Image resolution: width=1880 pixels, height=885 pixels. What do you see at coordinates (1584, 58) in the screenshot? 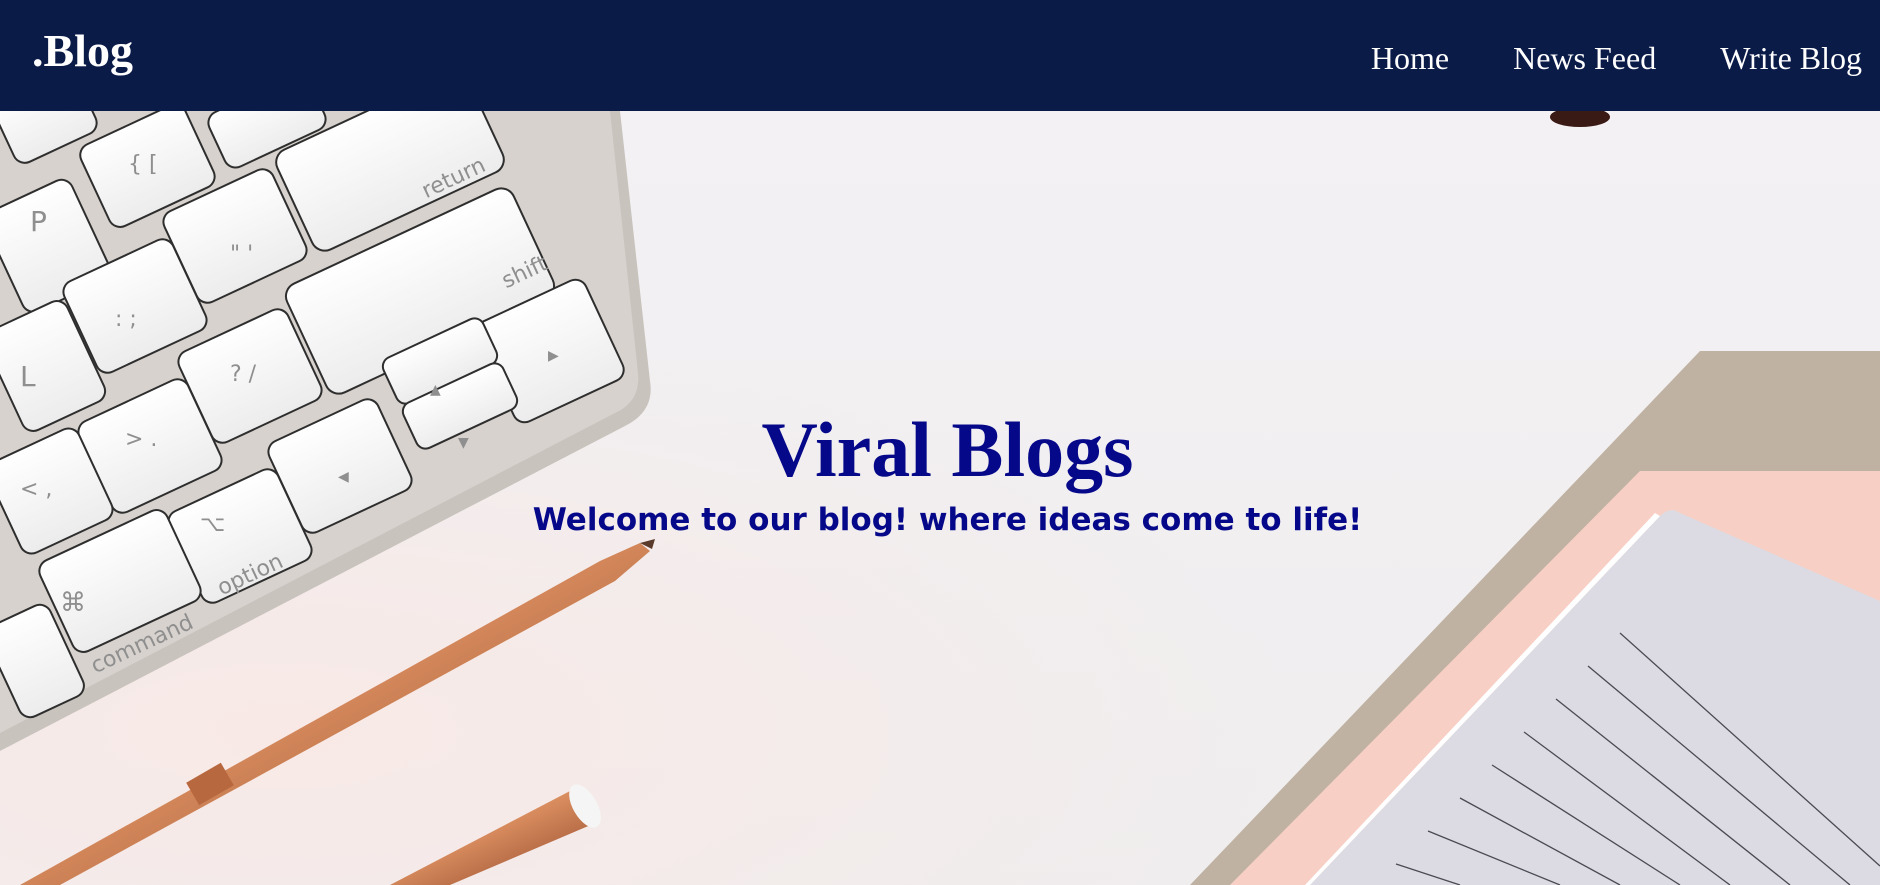
I see `nav-link-news-feed: News Feed` at bounding box center [1584, 58].